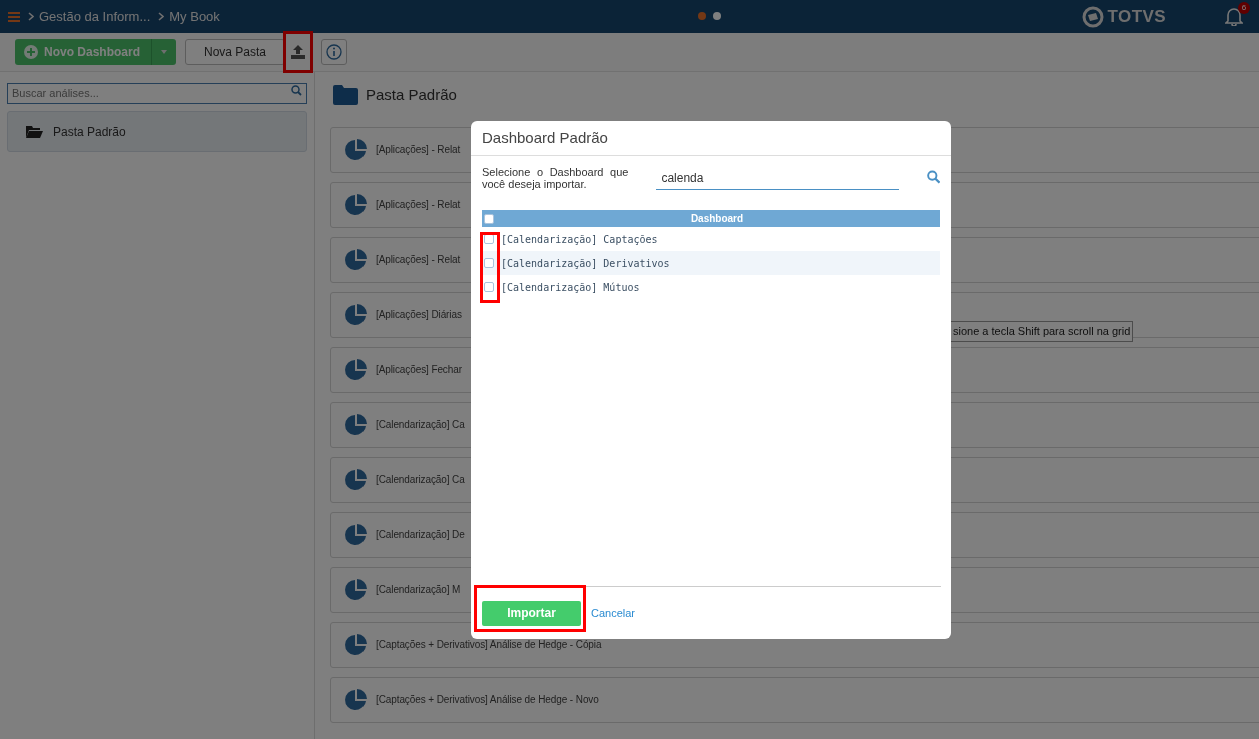 The image size is (1259, 739). I want to click on row-label: [Calendarização] Derivativos, so click(585, 263).